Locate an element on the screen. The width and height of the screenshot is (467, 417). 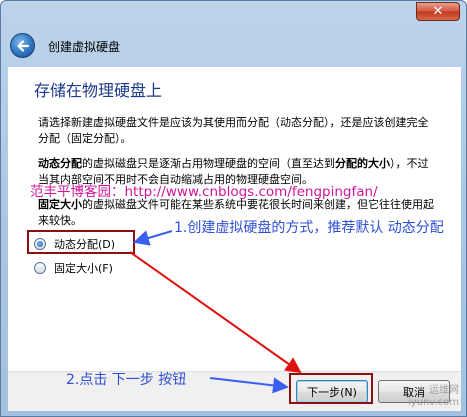
annotation-step-2: 2.点击 下一步 按钮 is located at coordinates (126, 380).